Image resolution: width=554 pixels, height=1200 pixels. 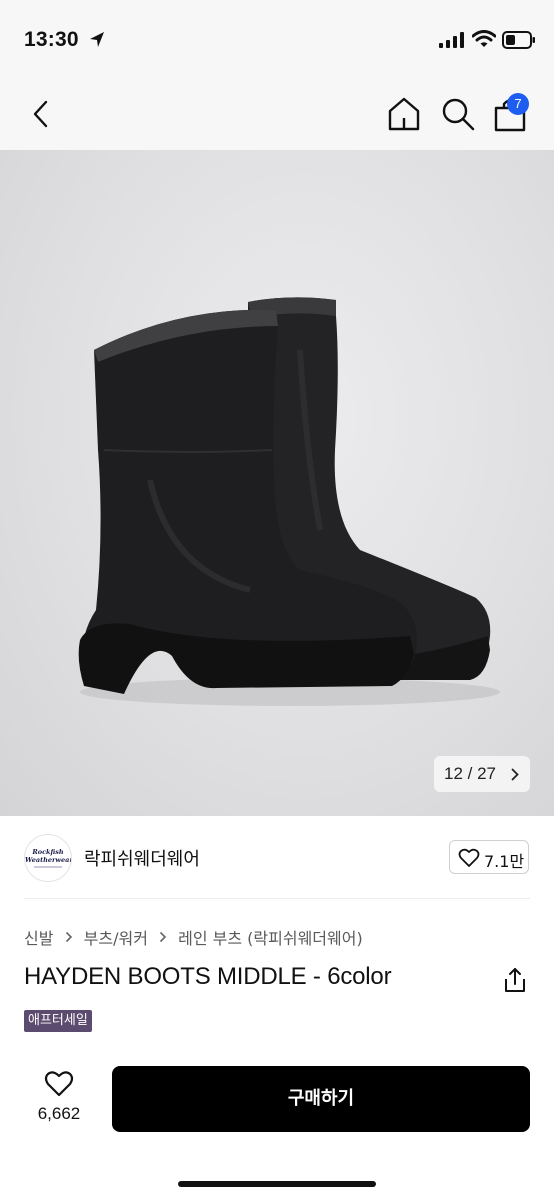 I want to click on top-navigation, so click(x=277, y=115).